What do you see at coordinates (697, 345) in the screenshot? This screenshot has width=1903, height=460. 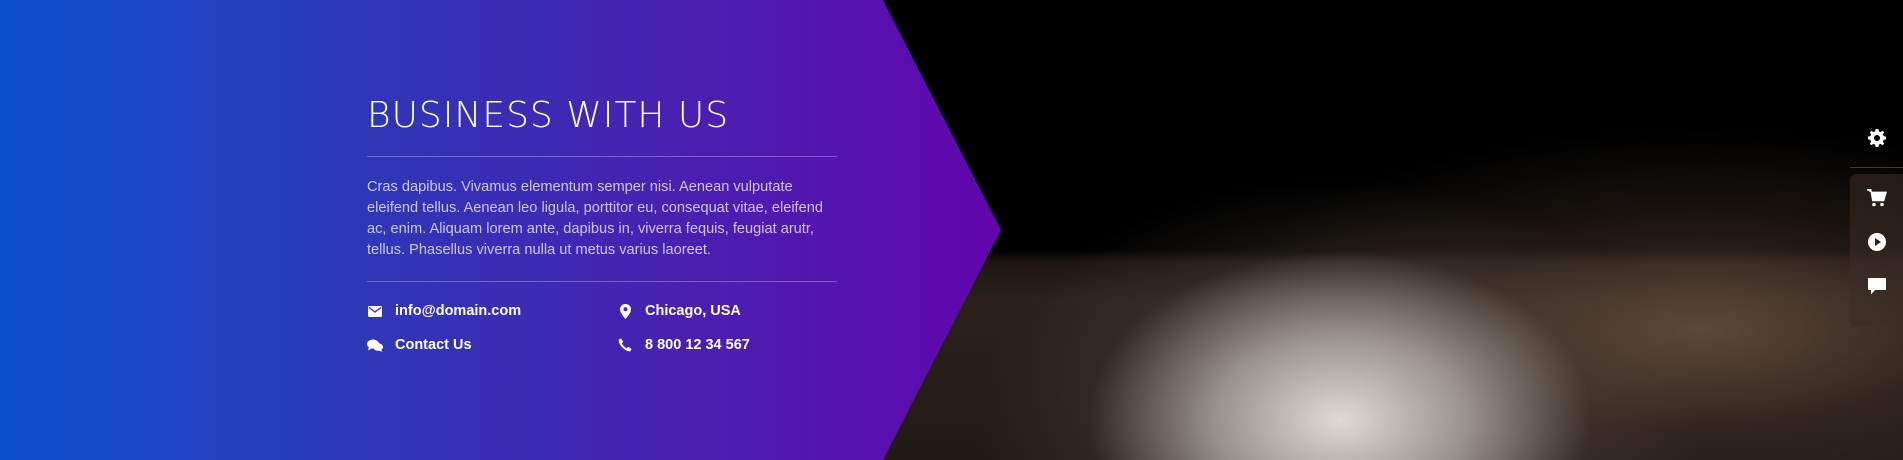 I see `phone-label: 8 800 12 34 567` at bounding box center [697, 345].